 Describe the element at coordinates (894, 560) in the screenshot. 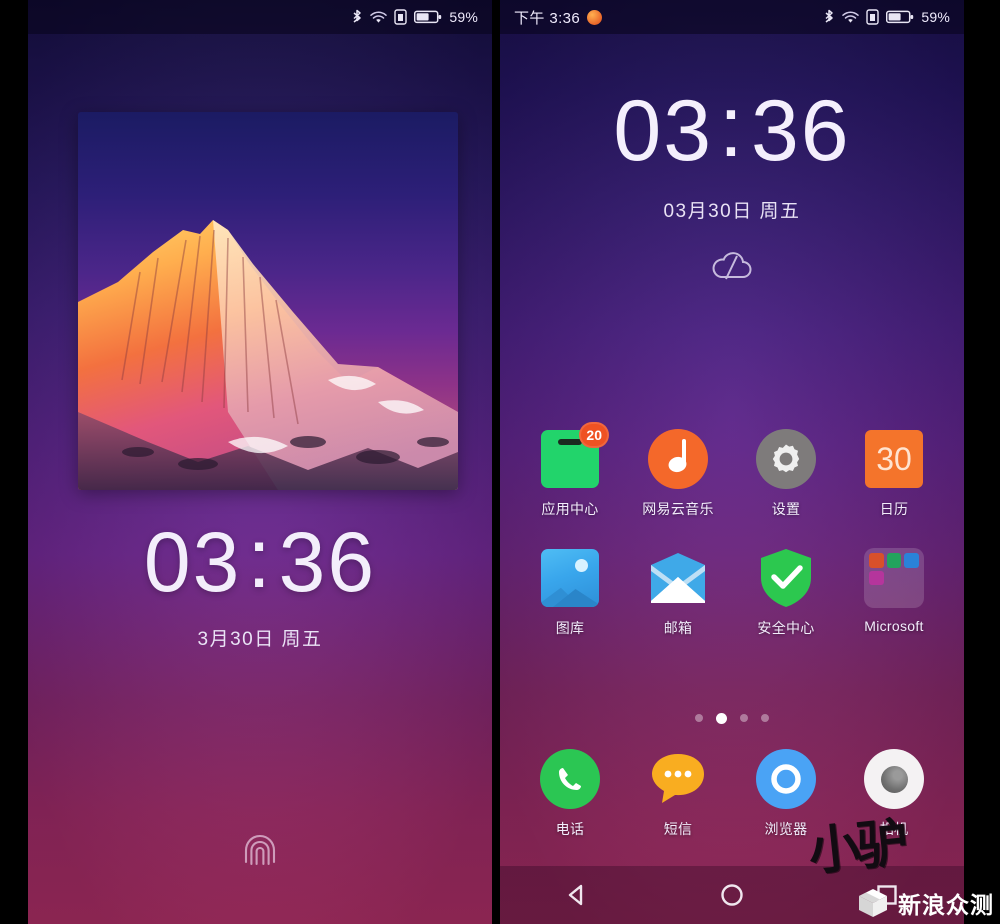

I see `excel-icon` at that location.